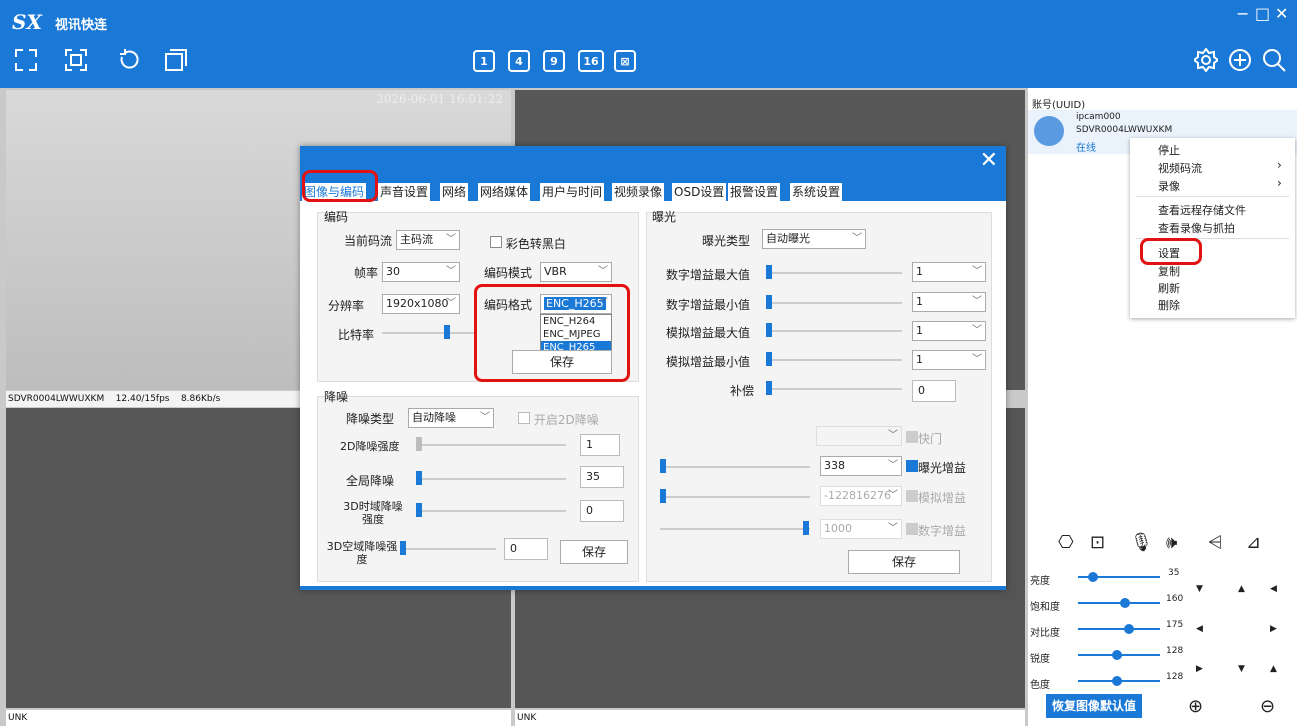 This screenshot has width=1297, height=726. I want to click on dgain-max-slider, so click(834, 273).